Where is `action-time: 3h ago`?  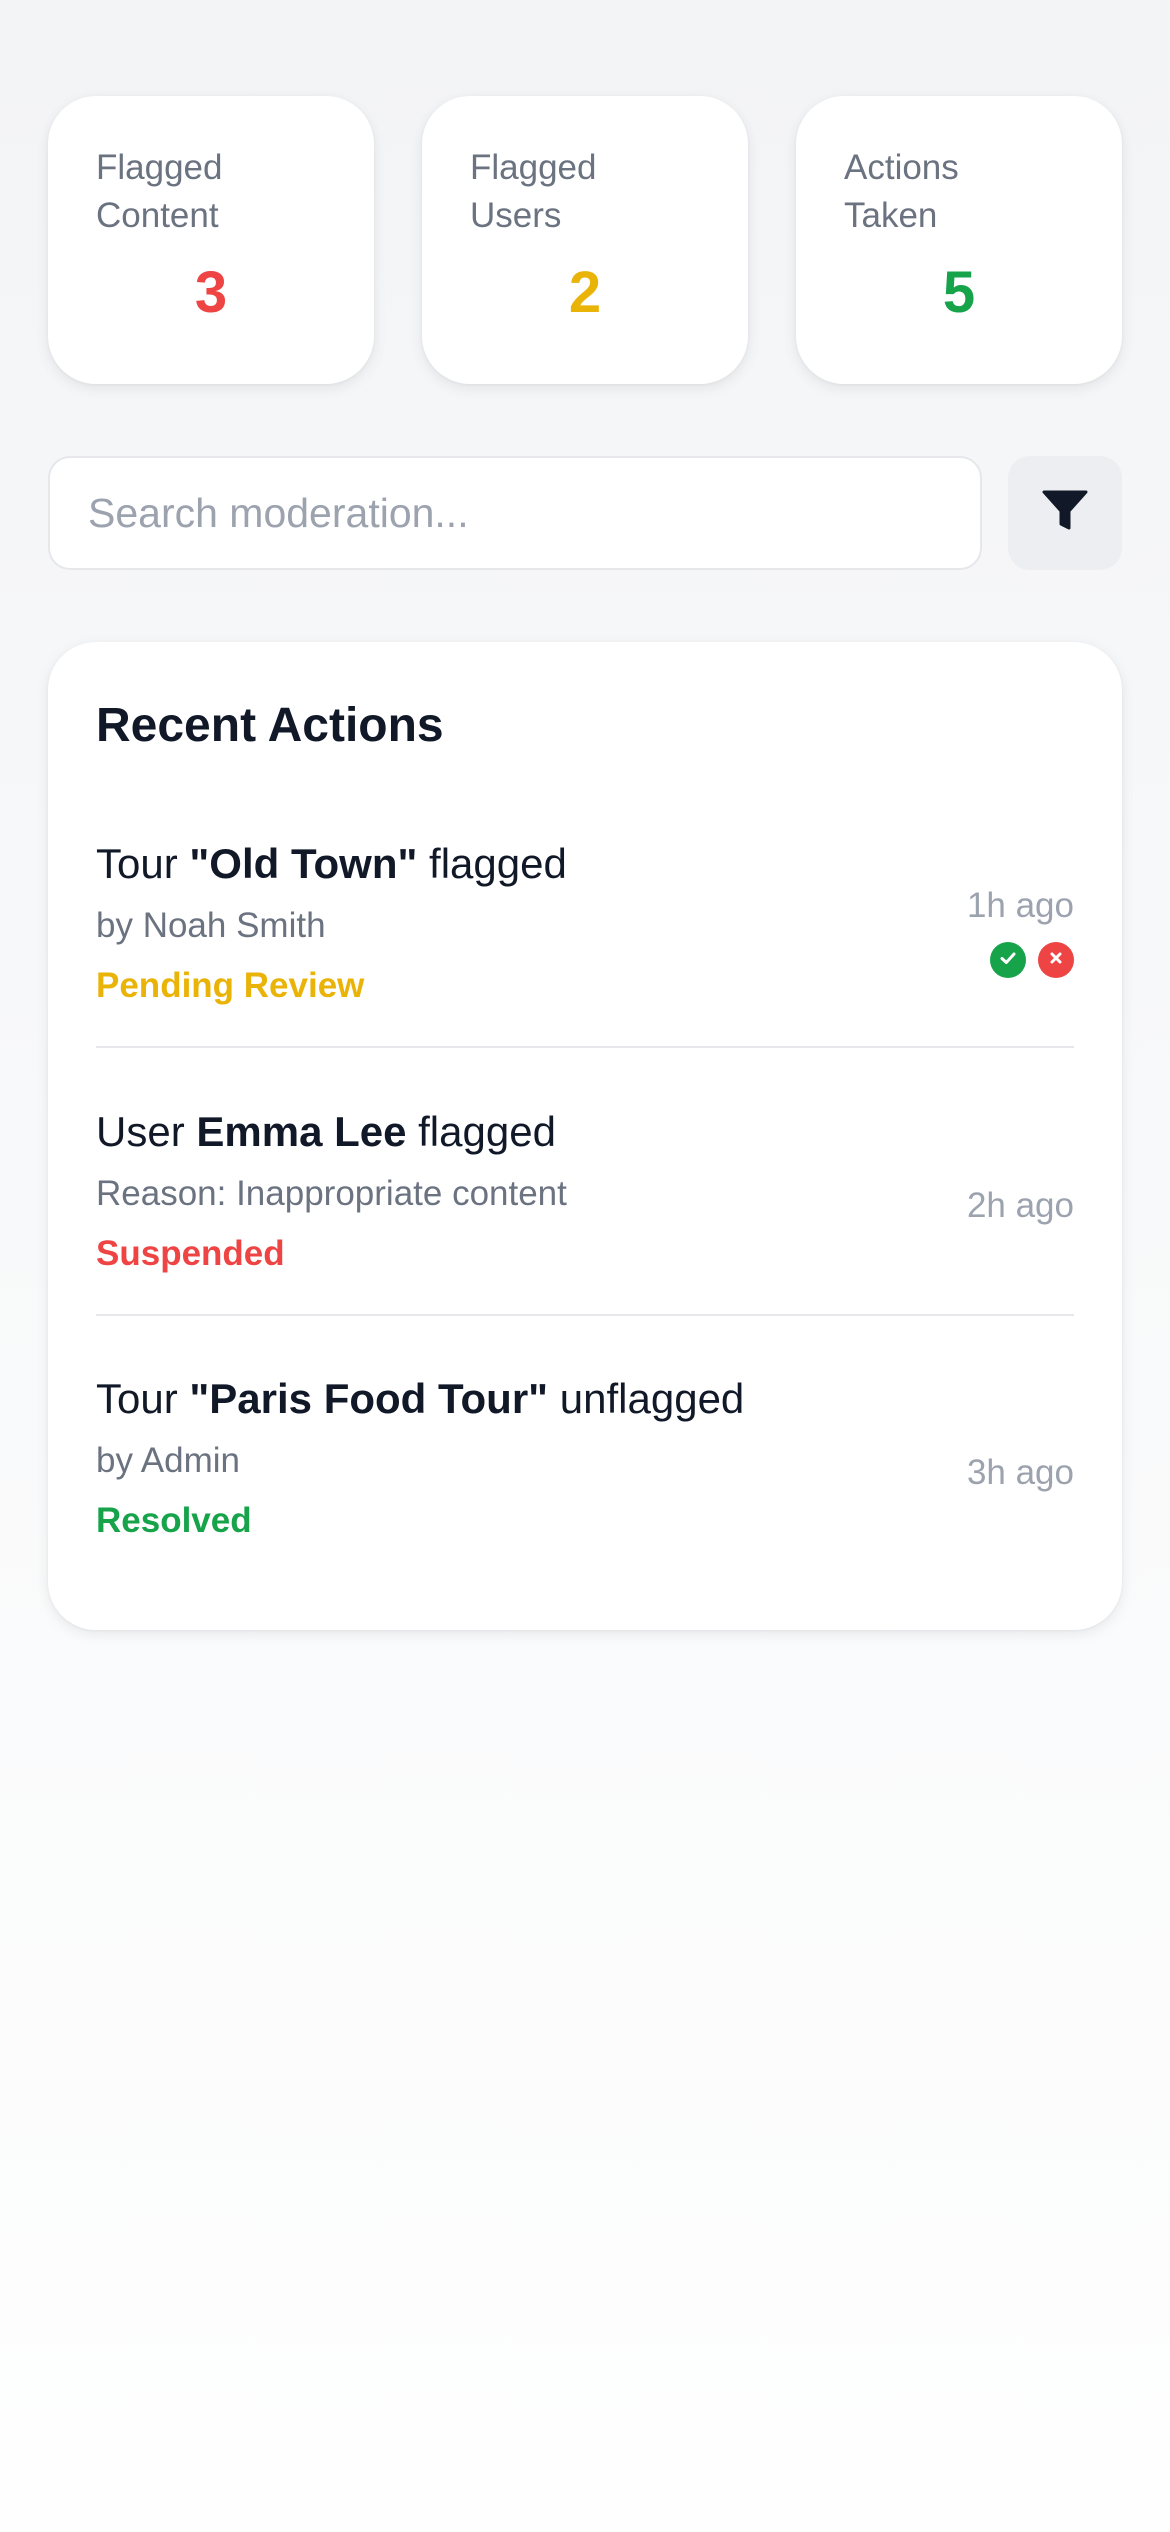 action-time: 3h ago is located at coordinates (1020, 1472).